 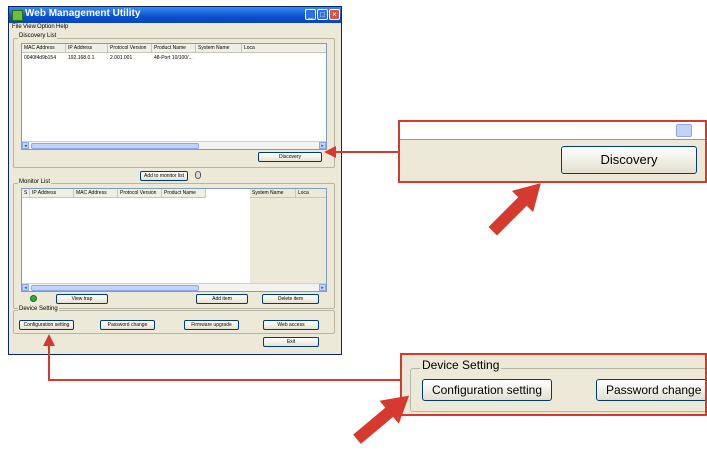 What do you see at coordinates (224, 362) in the screenshot?
I see `connector-line` at bounding box center [224, 362].